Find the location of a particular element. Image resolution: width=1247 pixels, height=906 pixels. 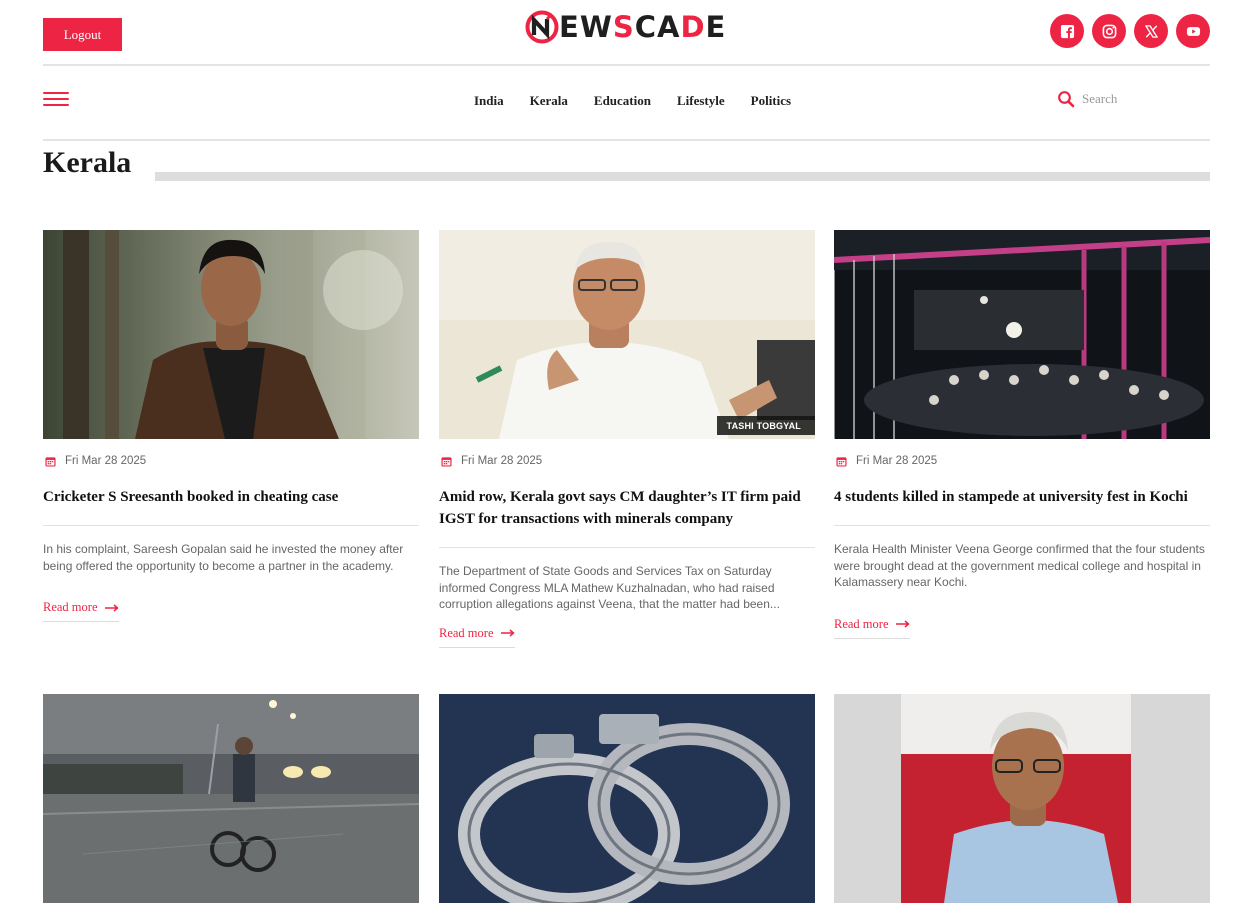

facebook-link is located at coordinates (1067, 31).